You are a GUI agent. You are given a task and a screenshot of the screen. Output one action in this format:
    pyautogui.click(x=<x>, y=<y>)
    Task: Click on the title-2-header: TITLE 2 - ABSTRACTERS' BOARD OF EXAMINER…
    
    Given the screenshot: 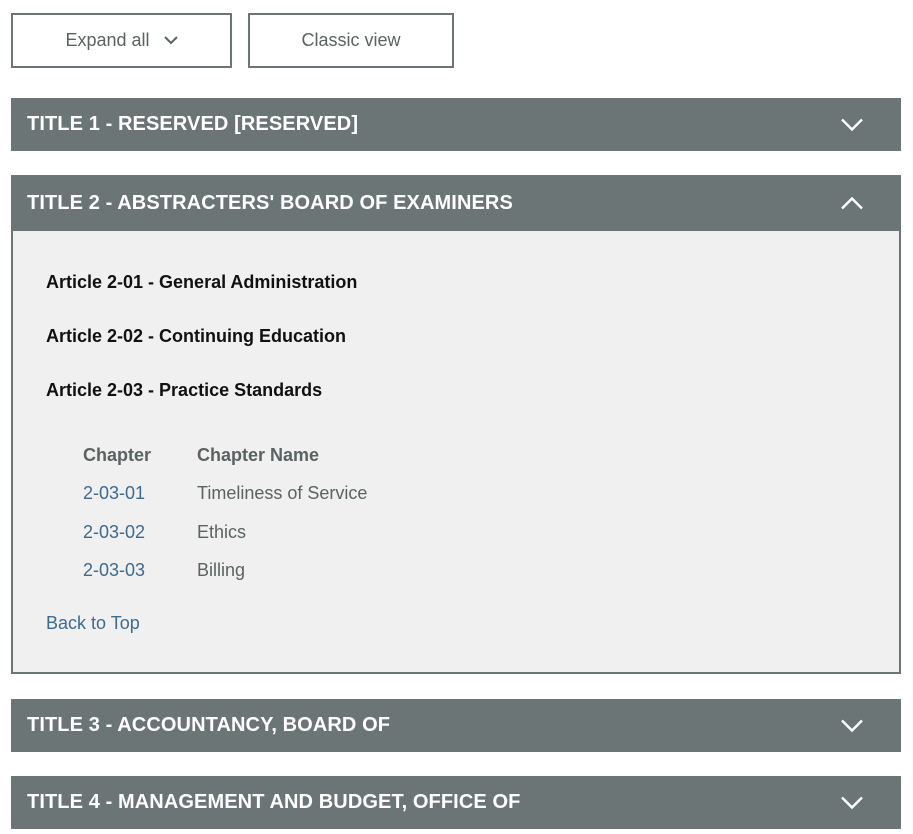 What is the action you would take?
    pyautogui.click(x=456, y=203)
    